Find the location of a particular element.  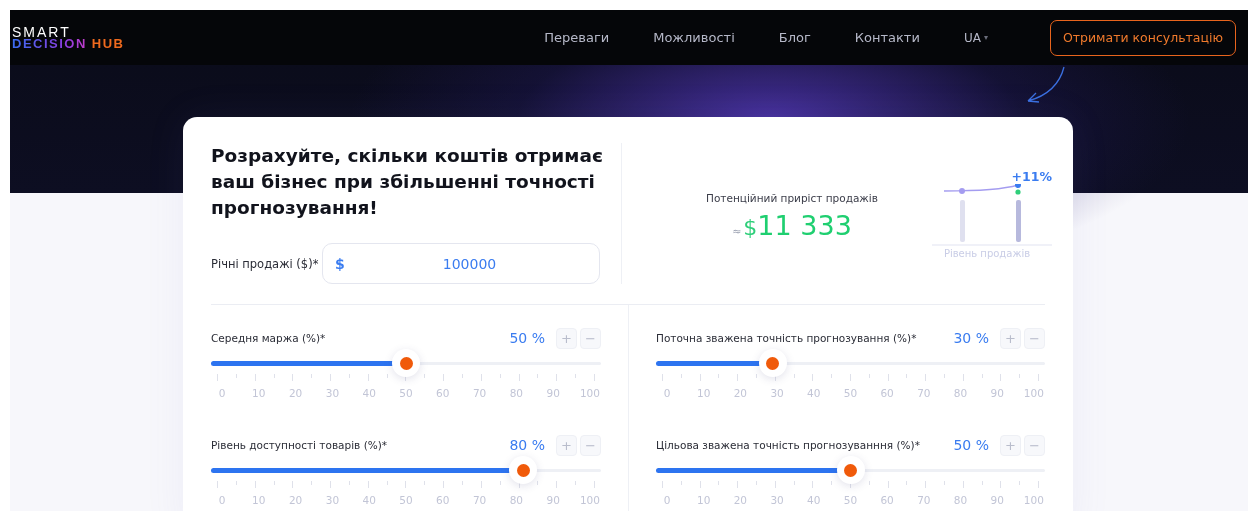

slider-label: Середня маржа (%)* is located at coordinates (268, 338).